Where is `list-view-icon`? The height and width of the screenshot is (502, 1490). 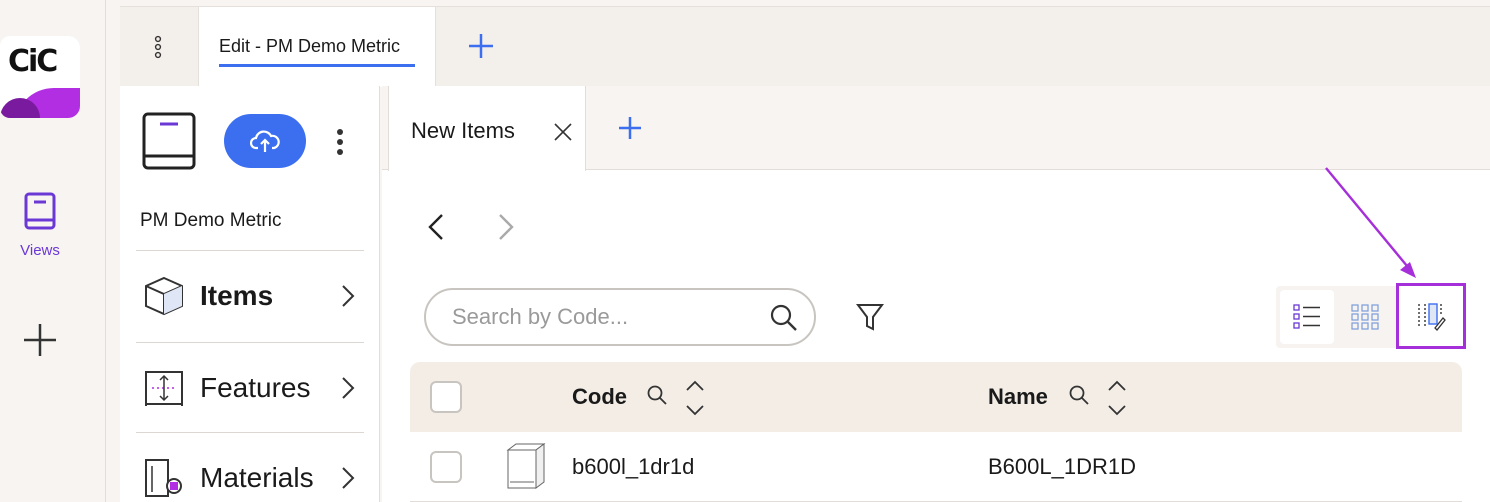
list-view-icon is located at coordinates (1306, 316).